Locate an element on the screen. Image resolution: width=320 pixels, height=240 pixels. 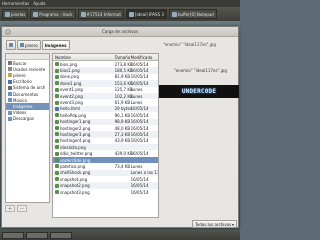
filter-label: Todos los archivos is located at coordinates (213, 224).